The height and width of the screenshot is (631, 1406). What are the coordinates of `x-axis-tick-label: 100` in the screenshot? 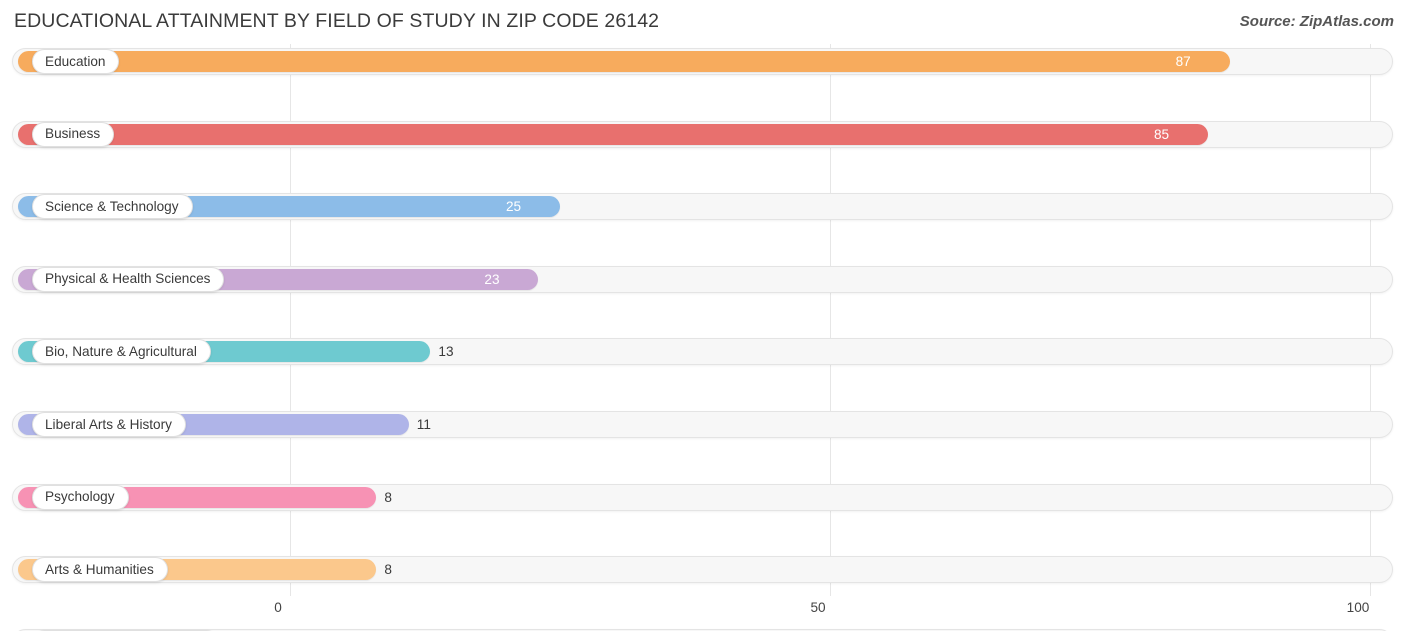 It's located at (1358, 607).